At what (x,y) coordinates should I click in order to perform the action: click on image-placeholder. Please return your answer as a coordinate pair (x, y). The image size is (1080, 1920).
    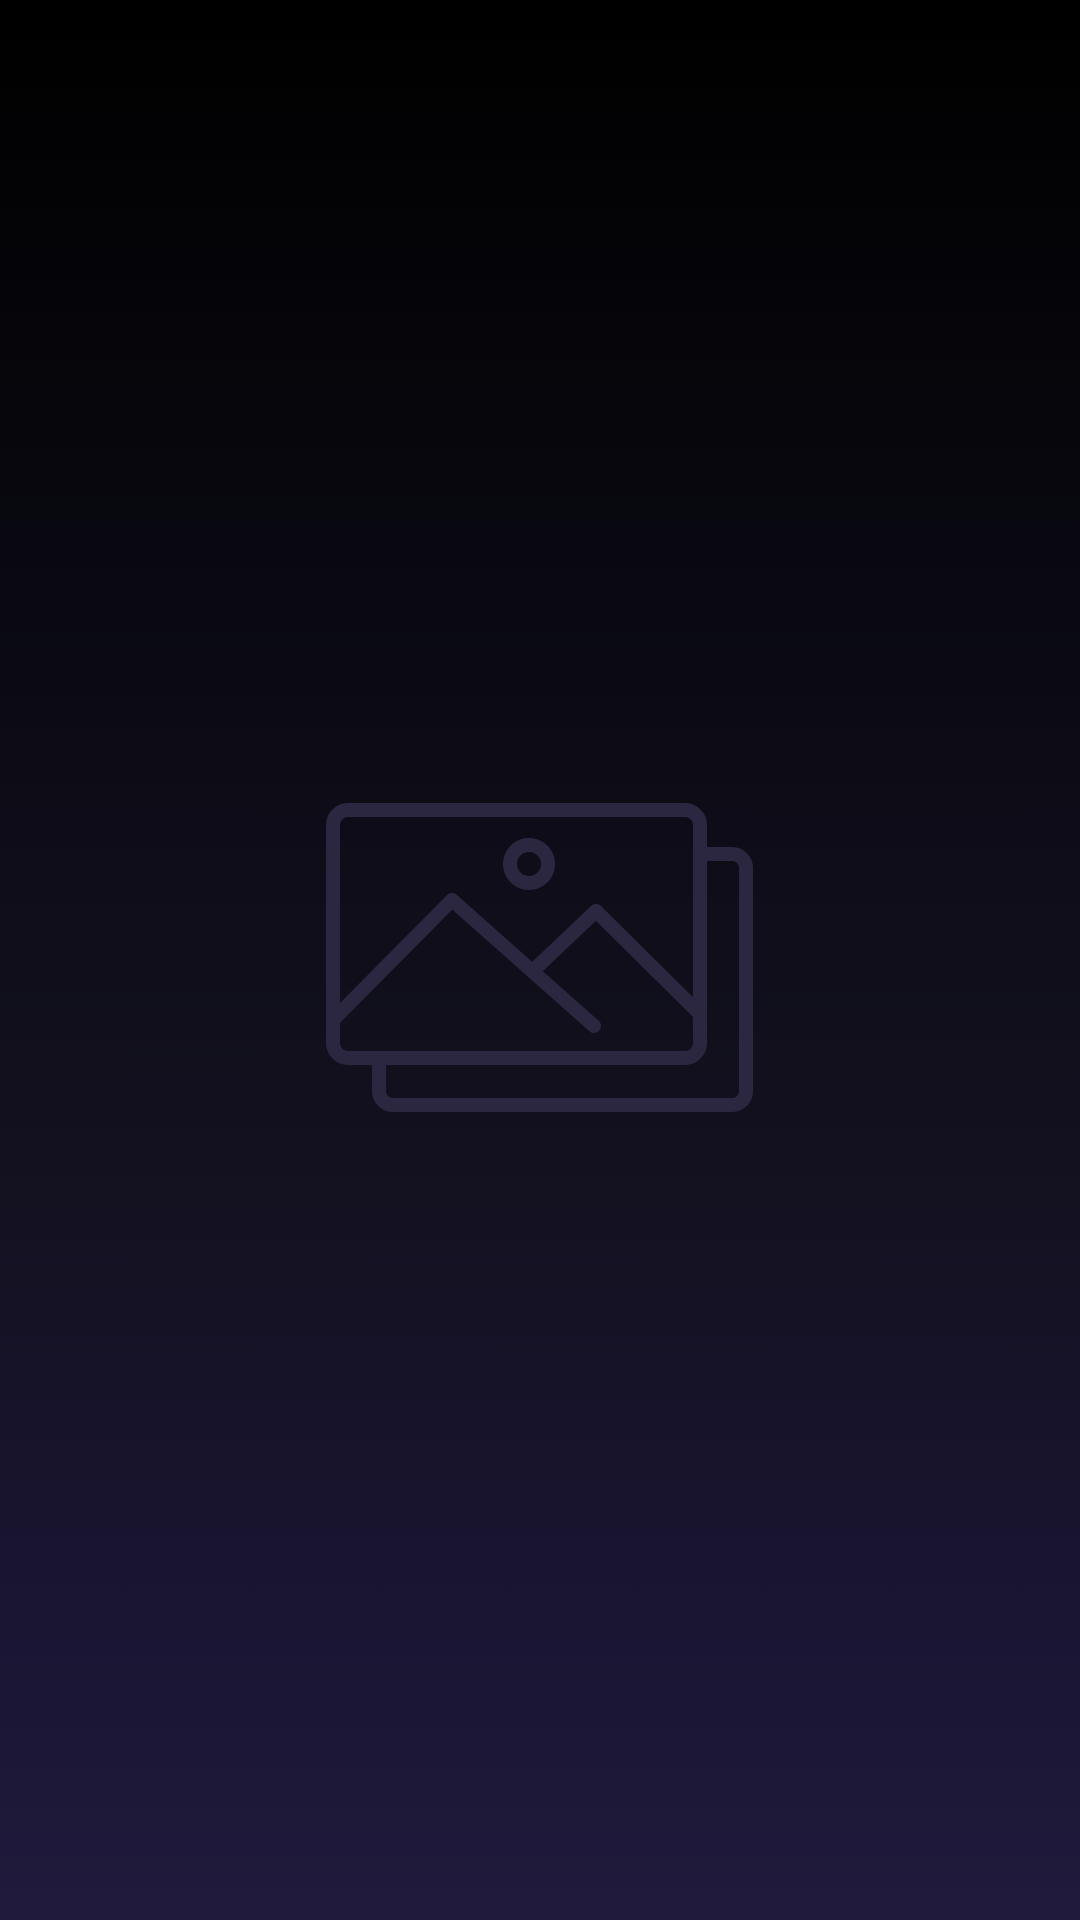
    Looking at the image, I should click on (540, 959).